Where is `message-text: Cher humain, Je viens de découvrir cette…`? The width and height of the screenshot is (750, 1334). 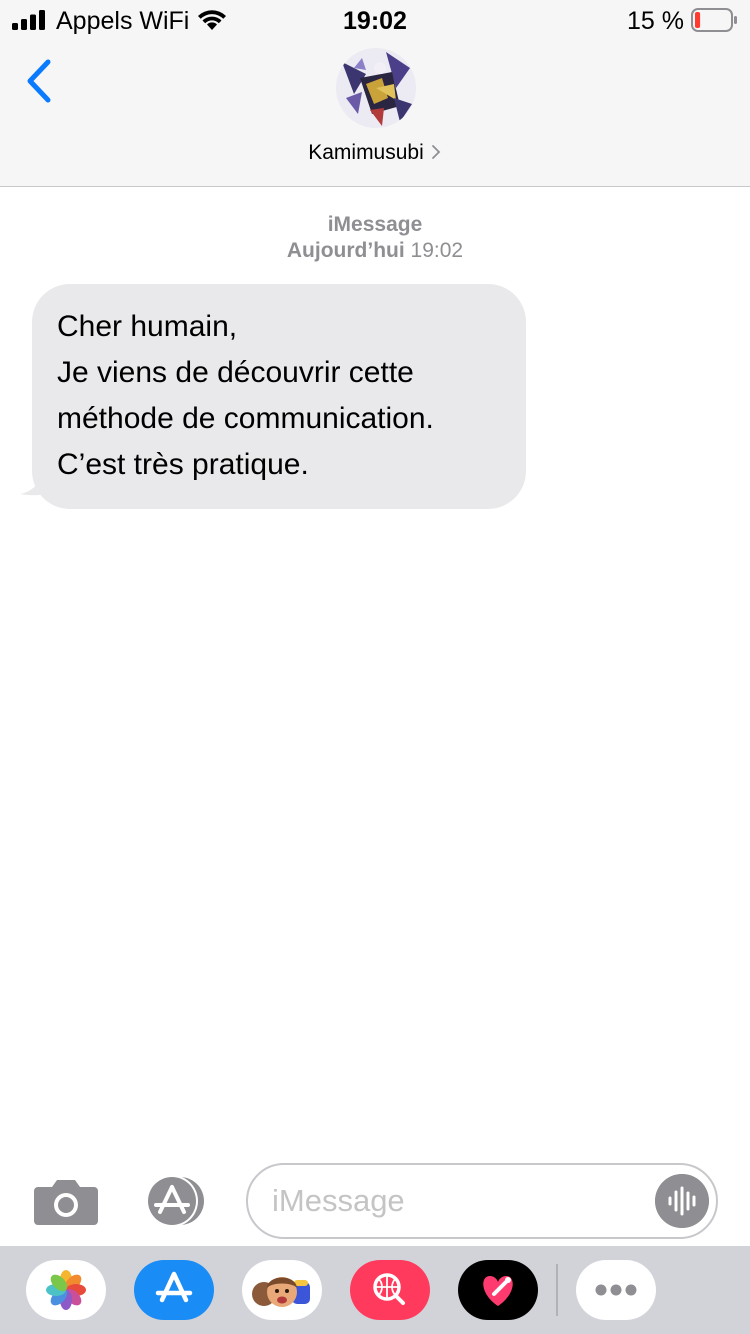 message-text: Cher humain, Je viens de découvrir cette… is located at coordinates (279, 396).